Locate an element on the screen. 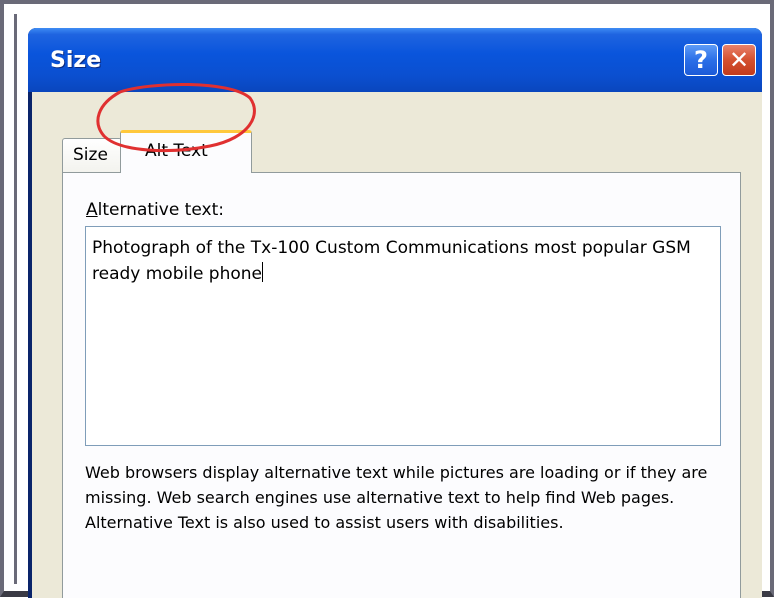  tab-alt-text-label: Alt Text is located at coordinates (176, 151).